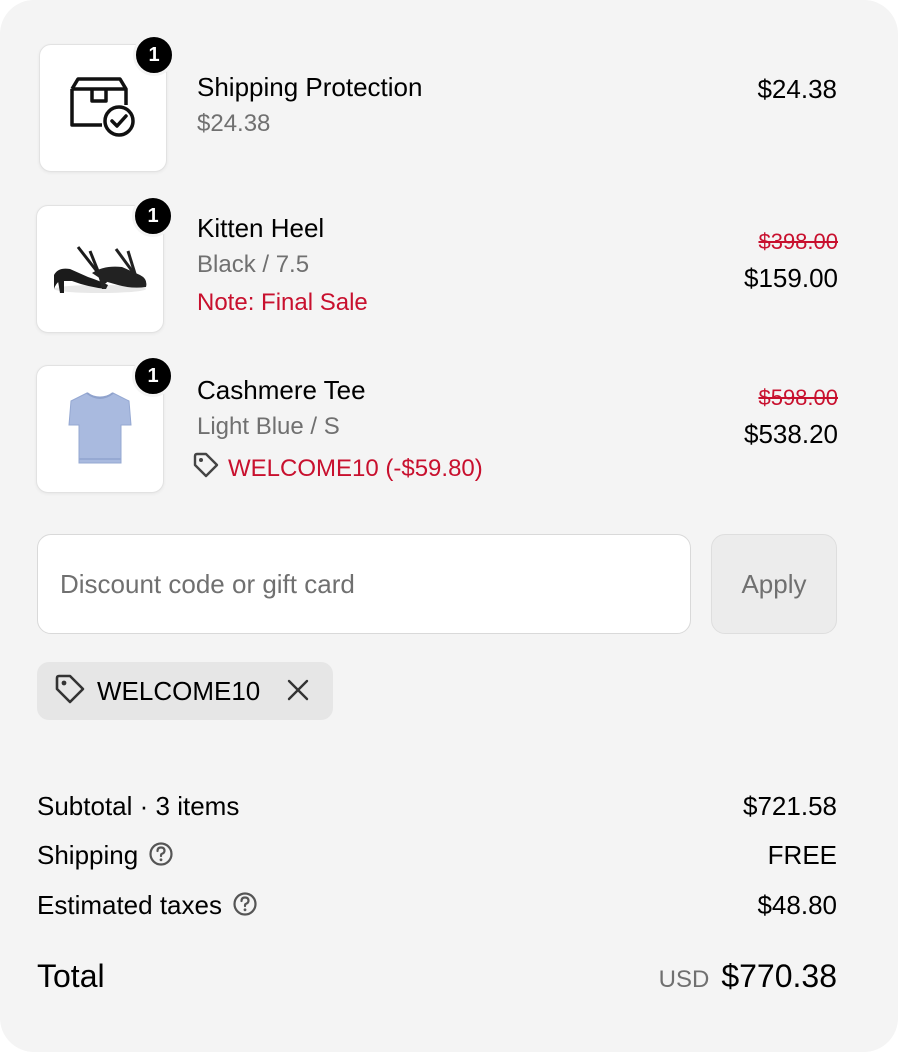 The height and width of the screenshot is (1052, 898). What do you see at coordinates (774, 584) in the screenshot?
I see `apply-discount-button: Apply` at bounding box center [774, 584].